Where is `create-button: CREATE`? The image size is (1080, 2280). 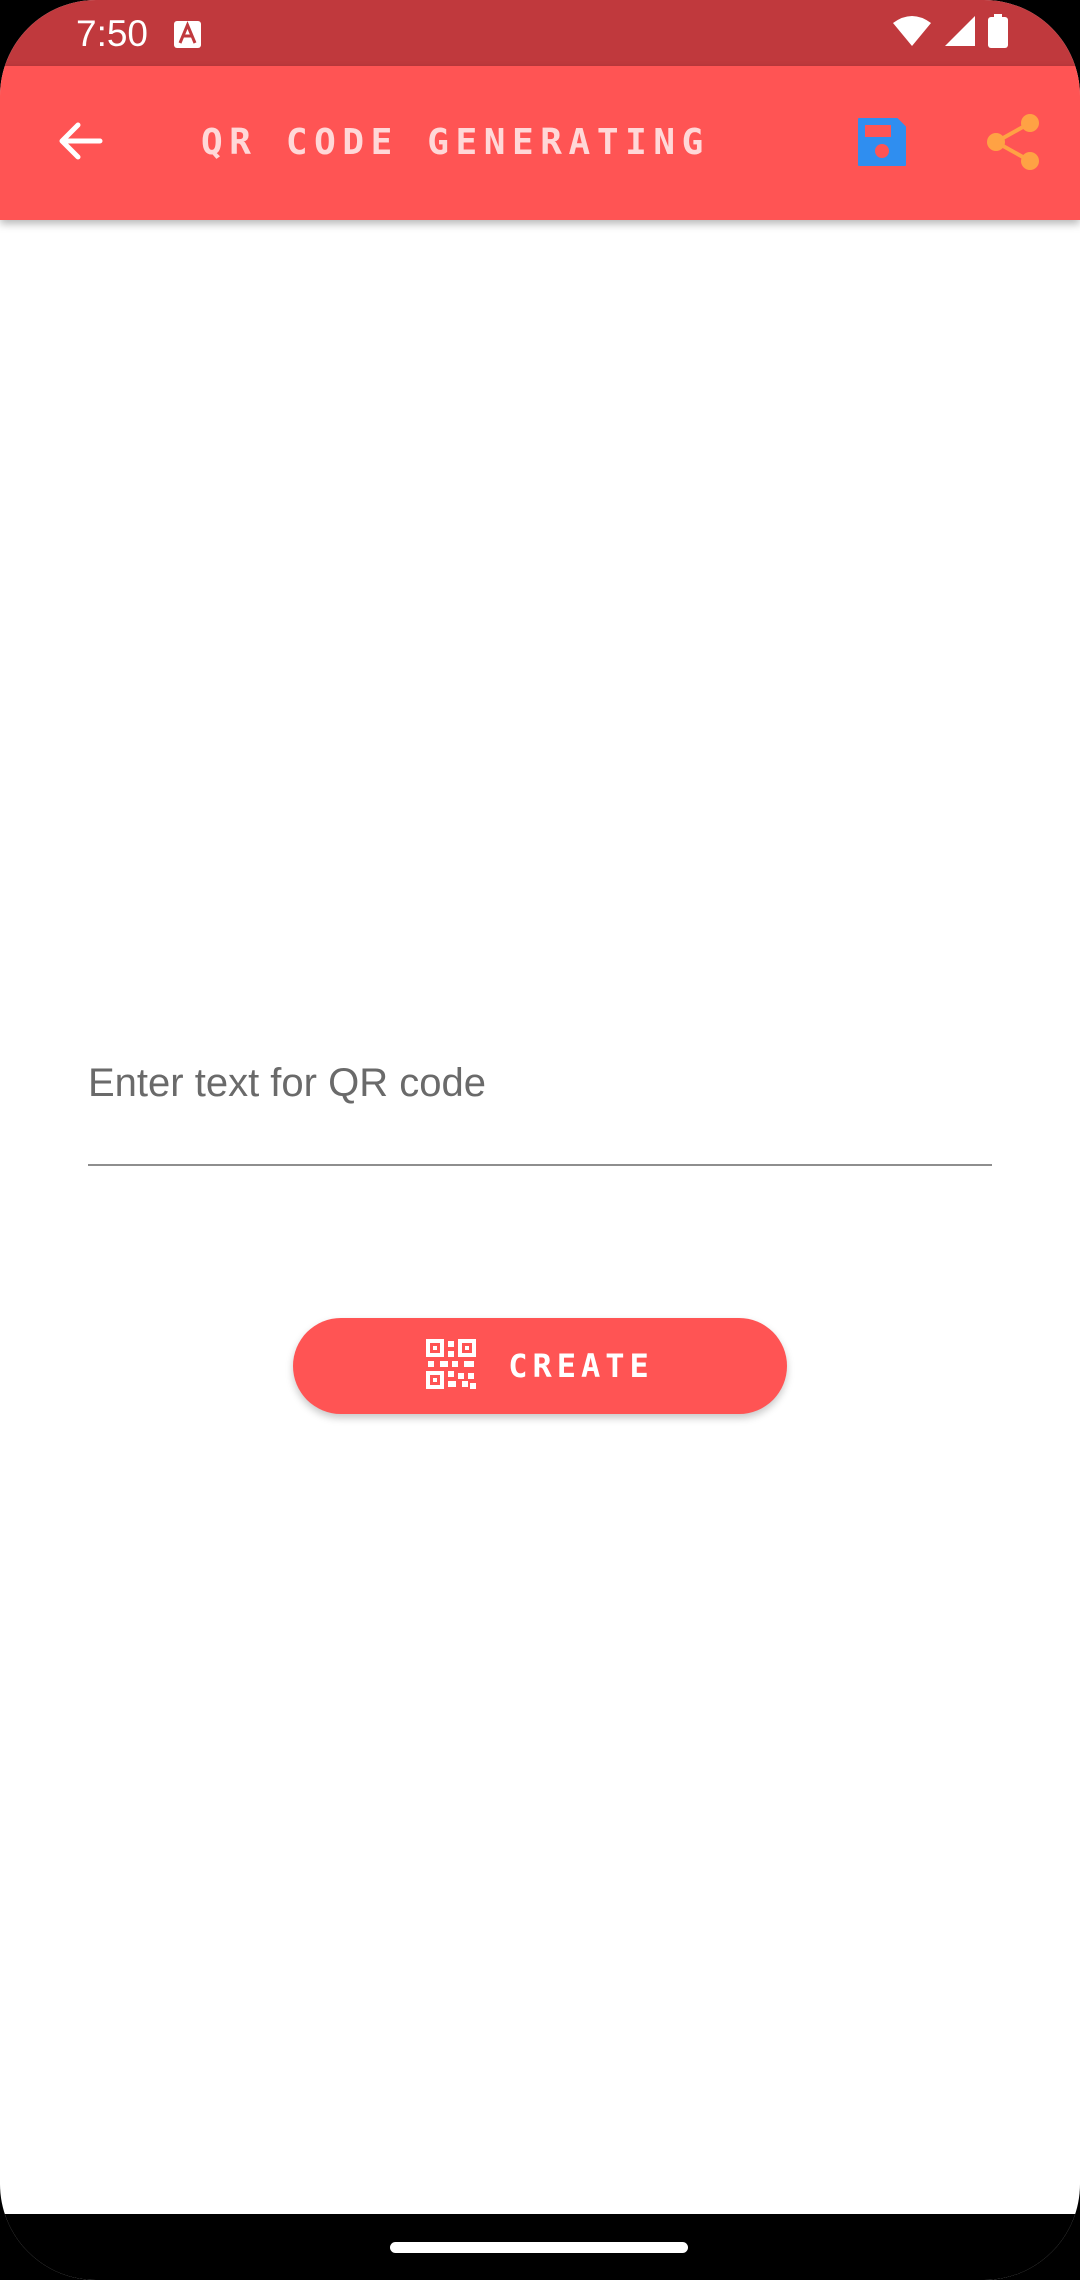
create-button: CREATE is located at coordinates (540, 1366).